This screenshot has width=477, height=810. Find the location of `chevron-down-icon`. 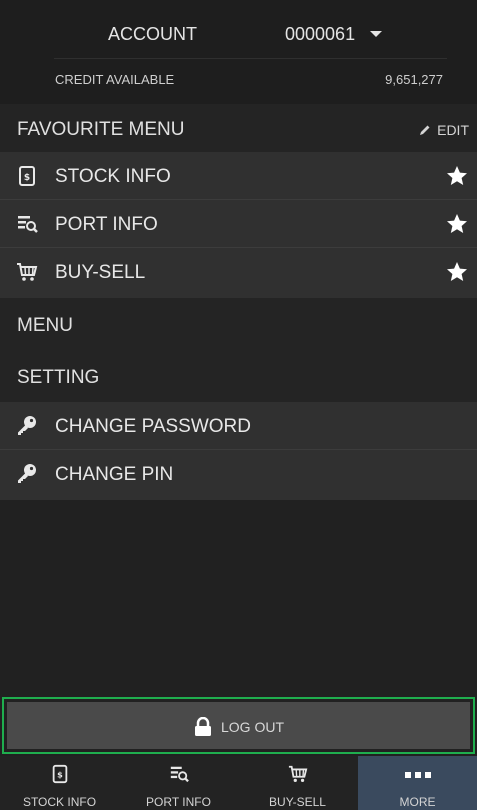

chevron-down-icon is located at coordinates (376, 34).